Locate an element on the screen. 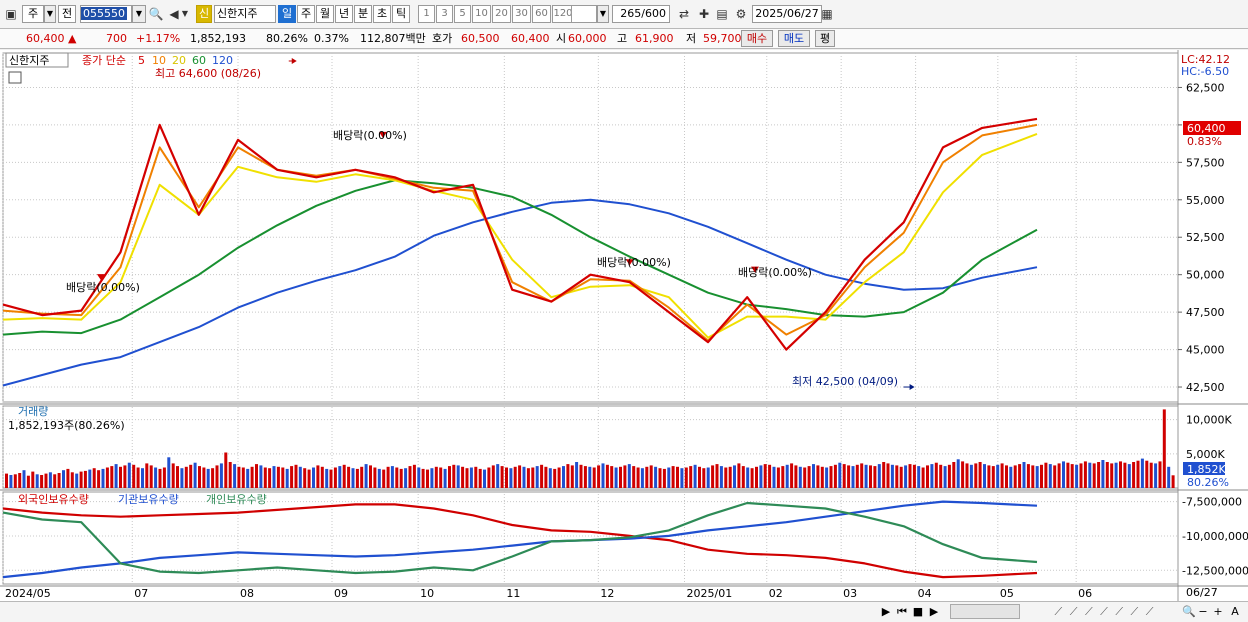  interval-10: 10 is located at coordinates (481, 14).